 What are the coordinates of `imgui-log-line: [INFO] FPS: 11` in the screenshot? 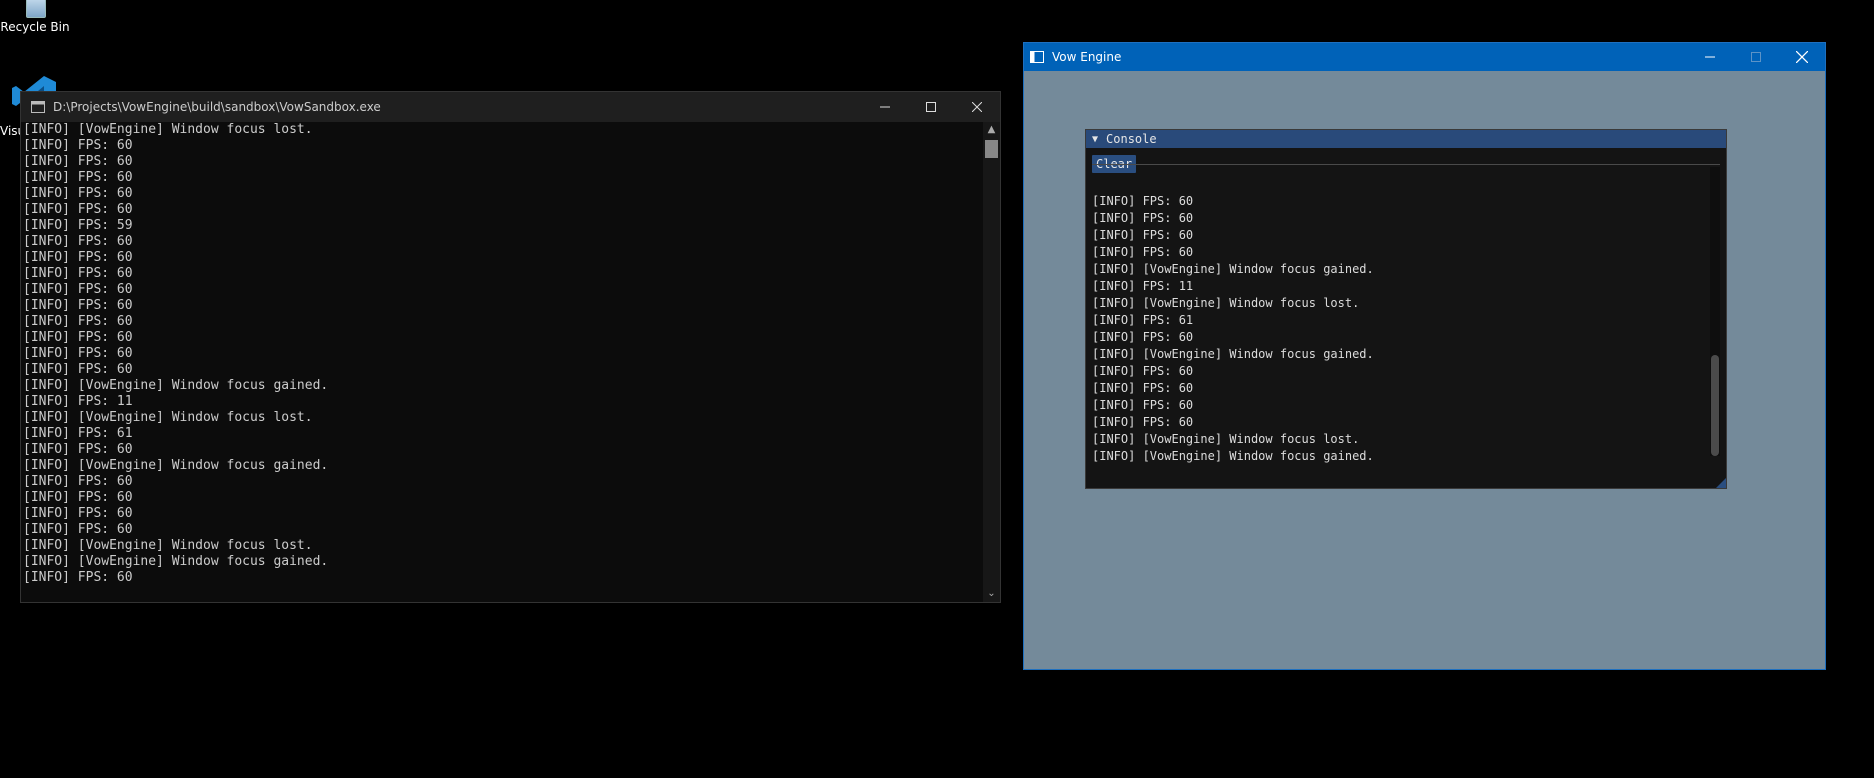 It's located at (1143, 286).